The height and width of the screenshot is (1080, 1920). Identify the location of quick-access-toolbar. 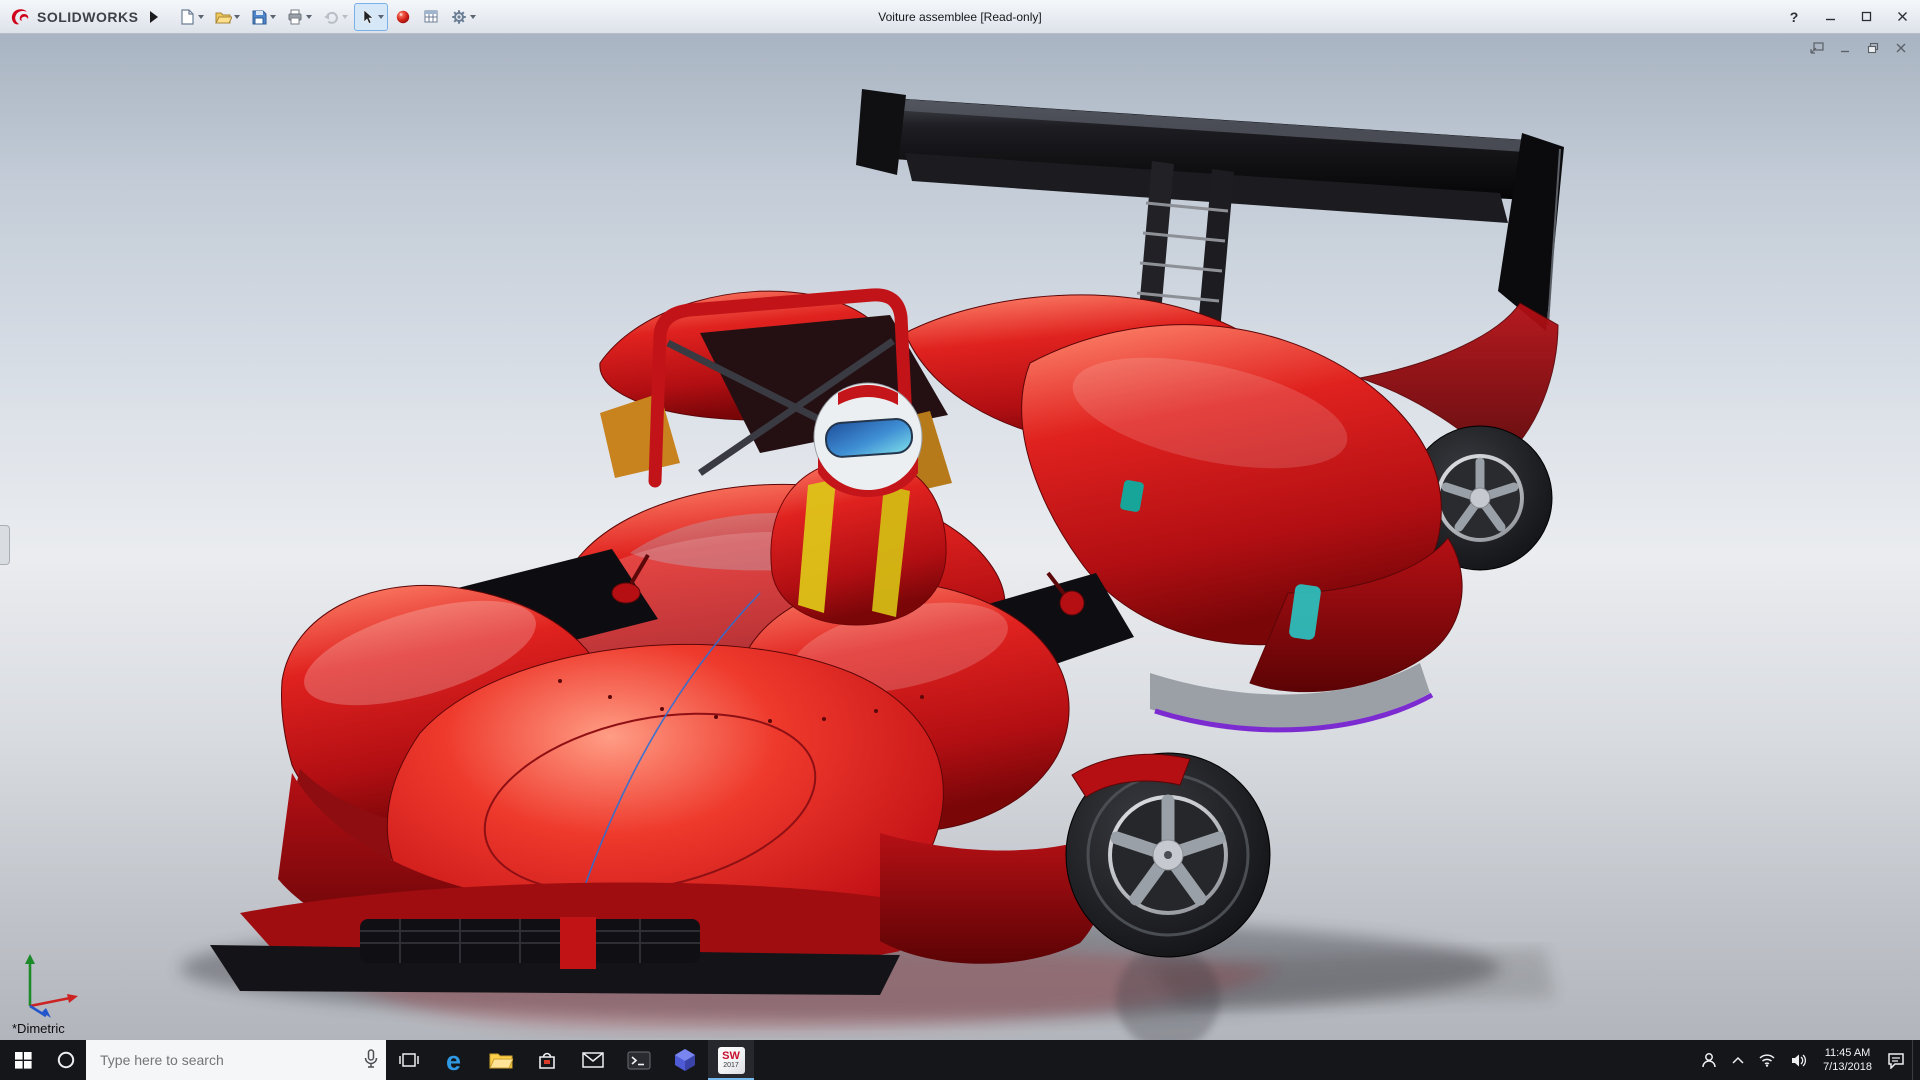
(327, 16).